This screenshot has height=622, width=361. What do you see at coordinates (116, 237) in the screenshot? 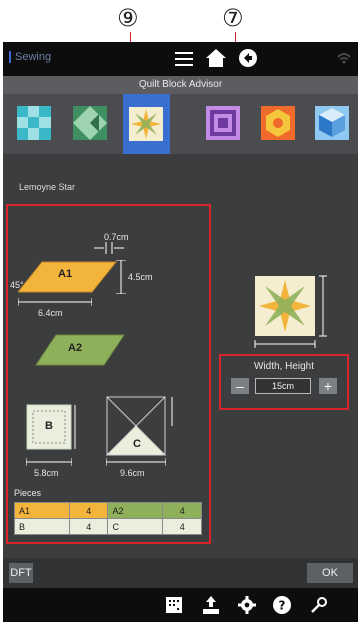
I see `top-width-label: 0.7cm` at bounding box center [116, 237].